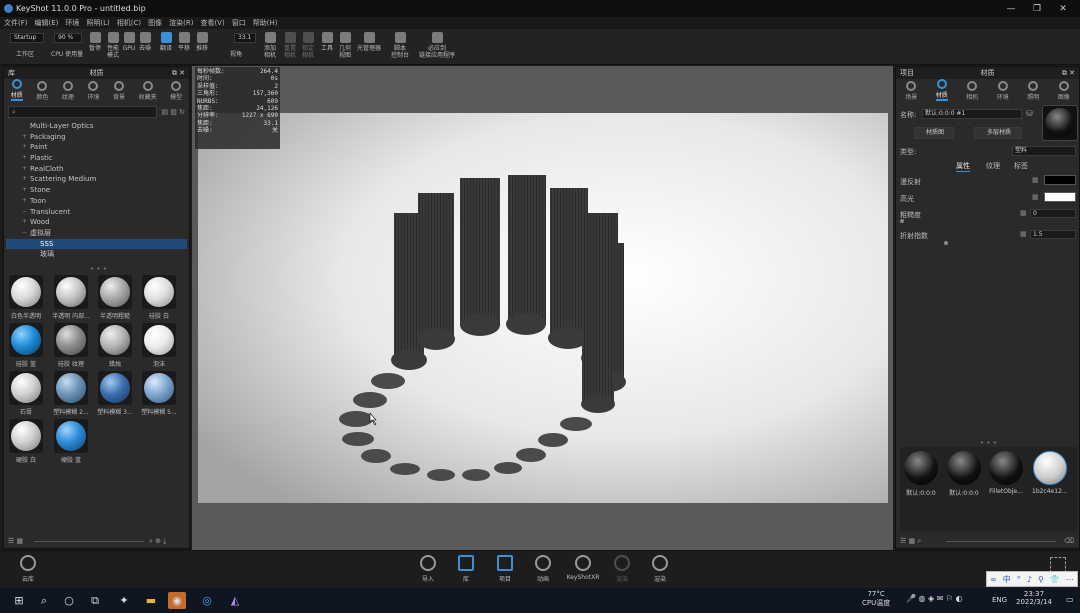 The height and width of the screenshot is (613, 1080). What do you see at coordinates (1069, 541) in the screenshot?
I see `delete-icon: ⌫` at bounding box center [1069, 541].